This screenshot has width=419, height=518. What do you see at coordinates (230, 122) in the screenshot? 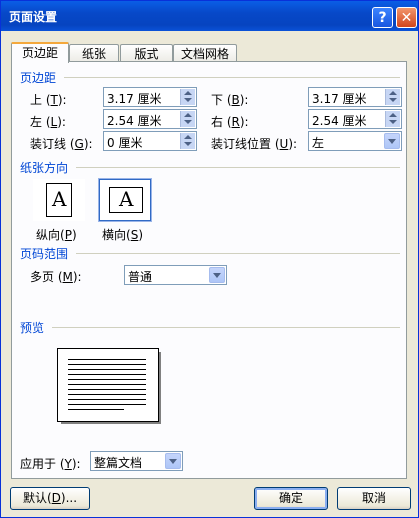
I see `label-right: 右 (R):` at bounding box center [230, 122].